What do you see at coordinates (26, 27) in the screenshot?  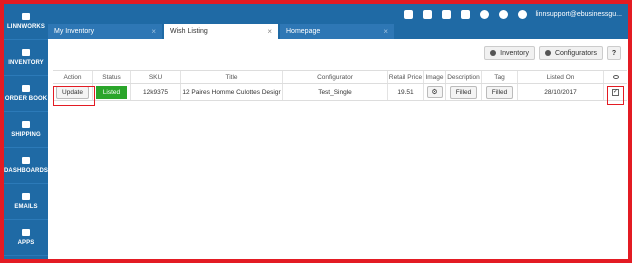 I see `sidebar-item-label: LINNWORKS` at bounding box center [26, 27].